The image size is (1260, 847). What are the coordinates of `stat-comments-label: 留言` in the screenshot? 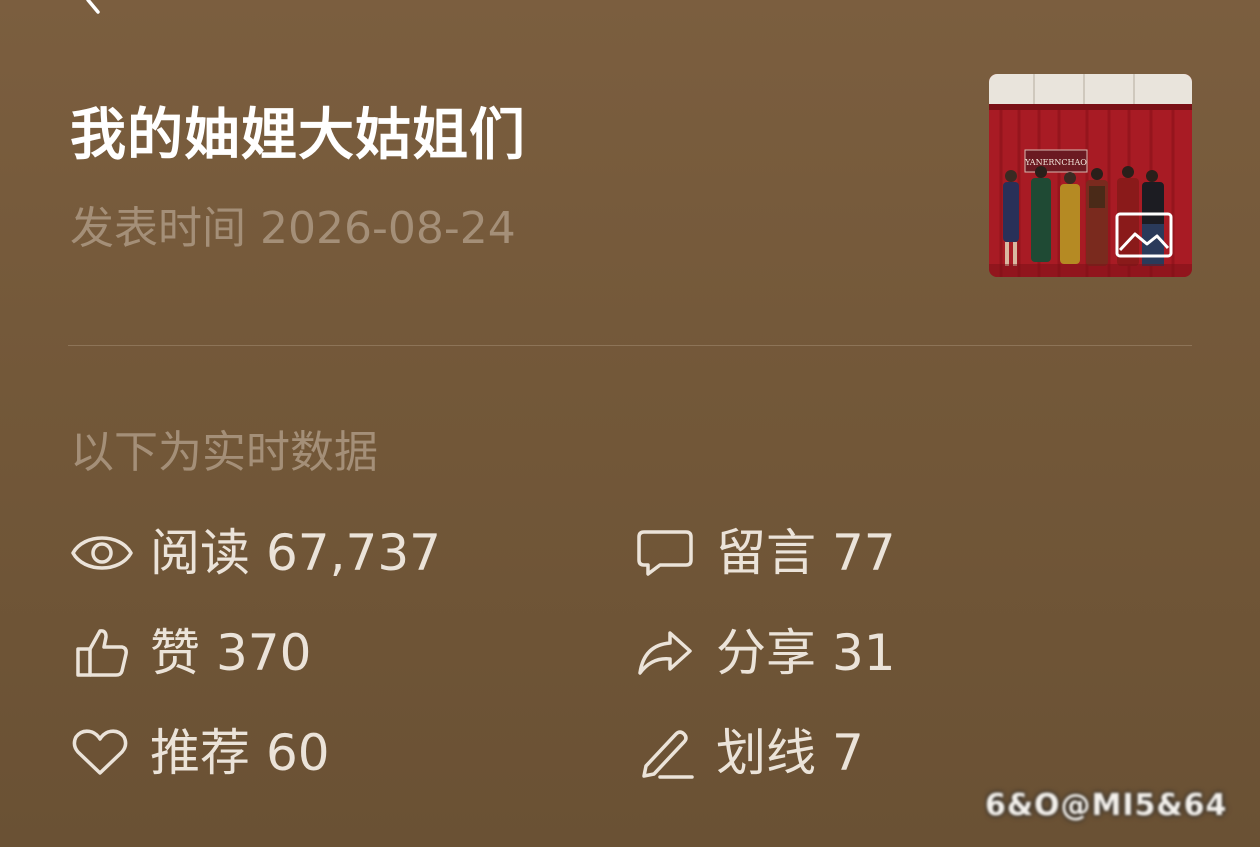 It's located at (766, 553).